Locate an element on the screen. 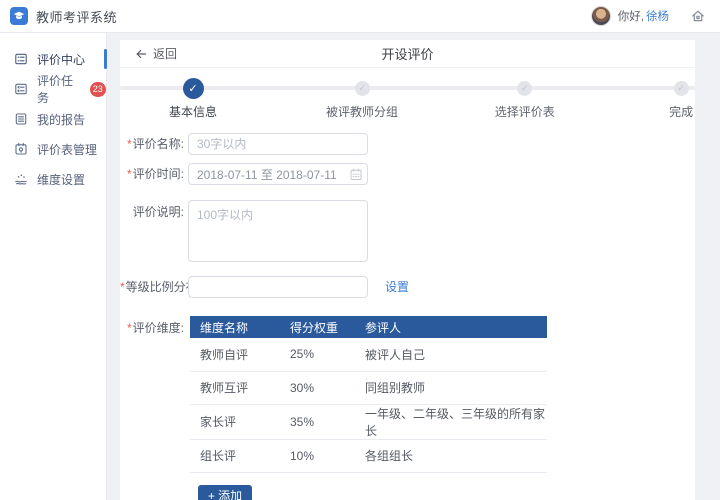  participants-cell: 同组别教师 is located at coordinates (451, 388).